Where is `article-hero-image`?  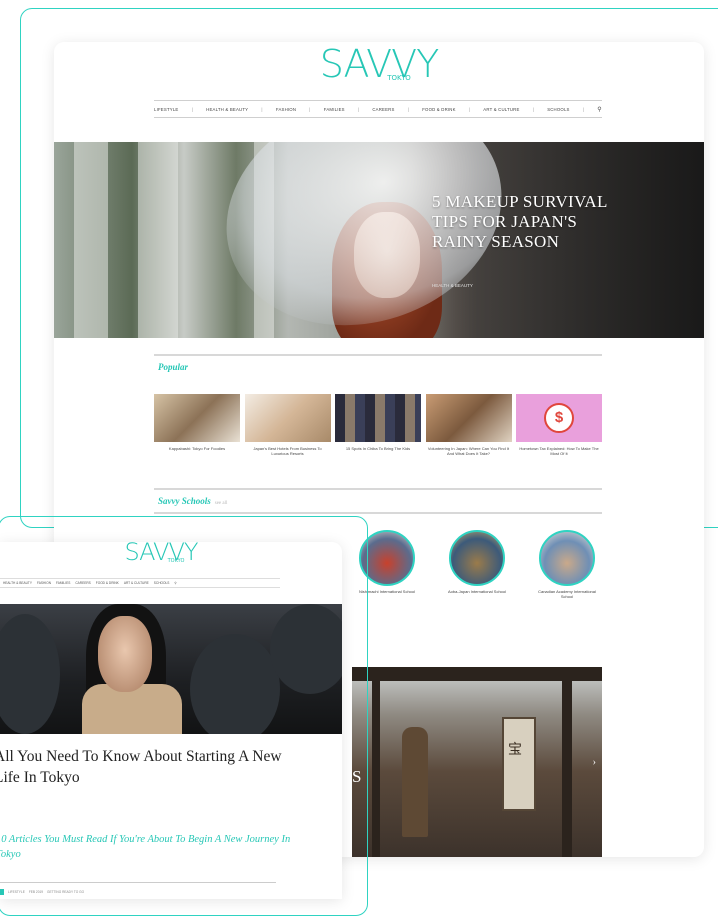
article-hero-image is located at coordinates (171, 669).